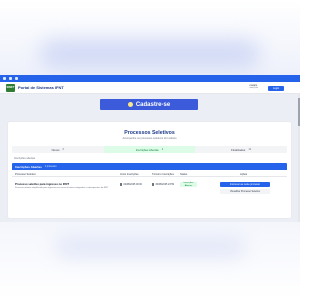 The width and height of the screenshot is (320, 300). I want to click on column-header-start: Início Inscrições, so click(129, 174).